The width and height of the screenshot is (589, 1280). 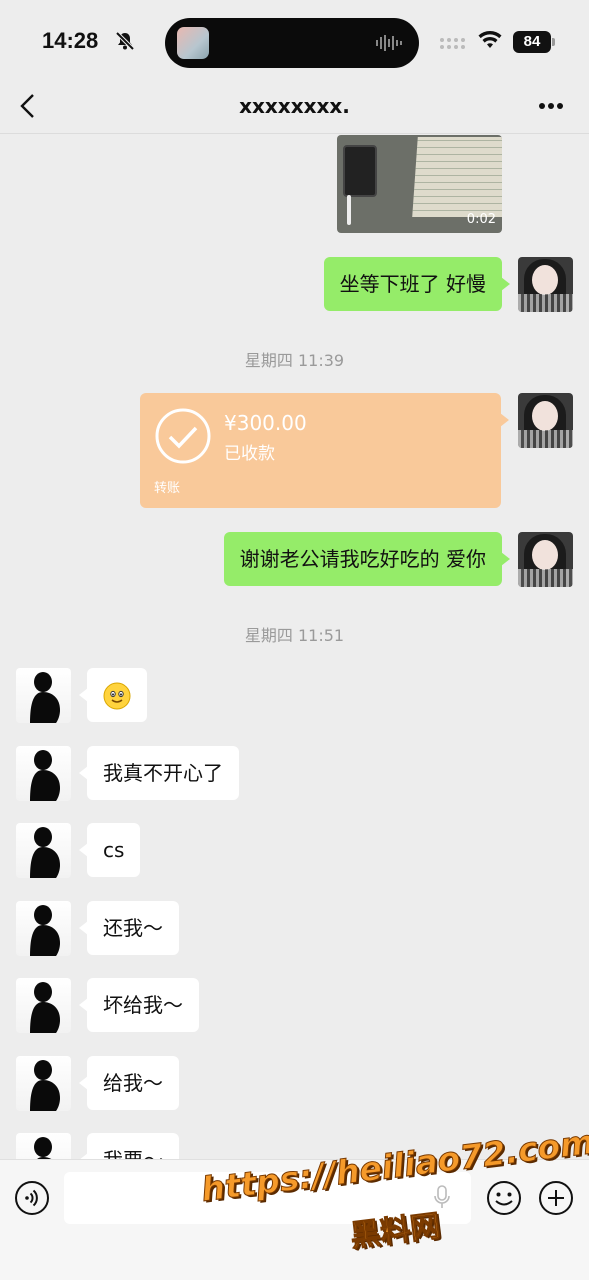 What do you see at coordinates (490, 39) in the screenshot?
I see `wifi-icon` at bounding box center [490, 39].